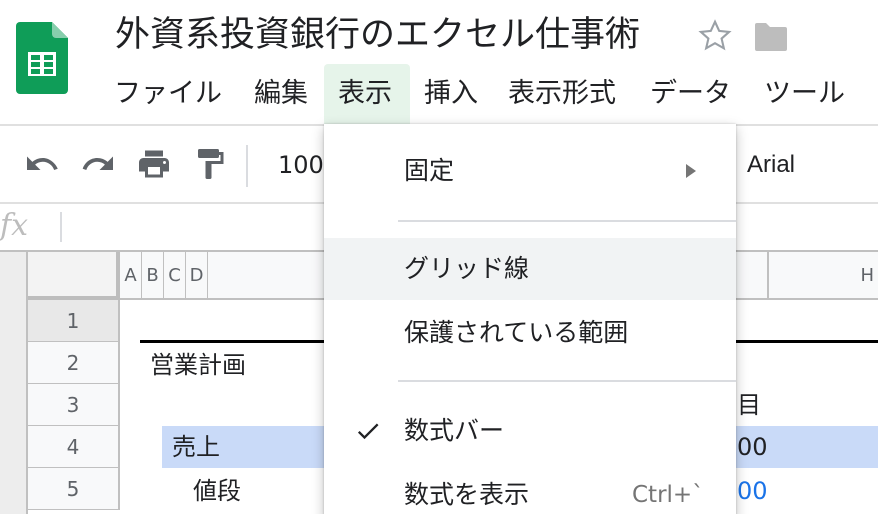 Image resolution: width=878 pixels, height=514 pixels. I want to click on row-header-2: 2, so click(74, 363).